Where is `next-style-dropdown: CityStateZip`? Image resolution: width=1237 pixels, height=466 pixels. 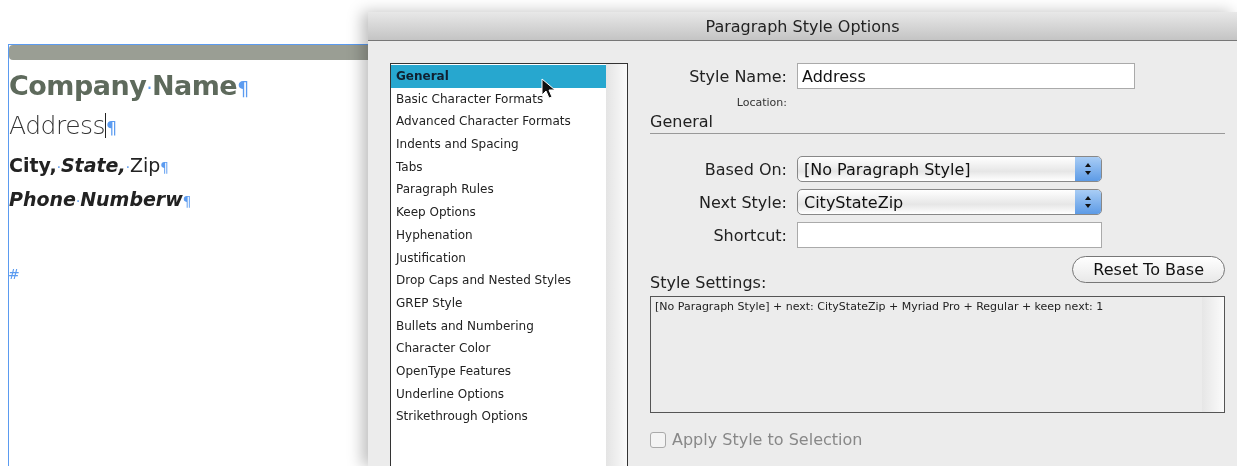
next-style-dropdown: CityStateZip is located at coordinates (949, 202).